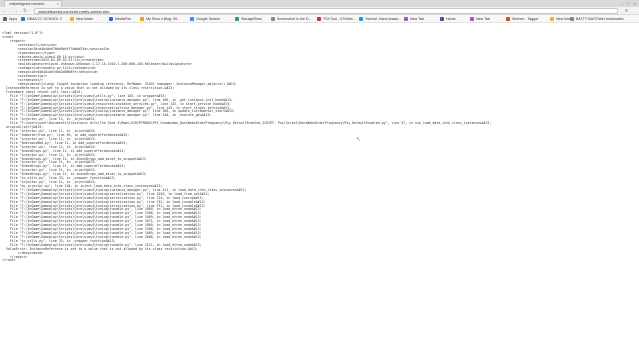 This screenshot has width=639, height=344. What do you see at coordinates (25, 11) in the screenshot?
I see `reload-icon: ↻` at bounding box center [25, 11].